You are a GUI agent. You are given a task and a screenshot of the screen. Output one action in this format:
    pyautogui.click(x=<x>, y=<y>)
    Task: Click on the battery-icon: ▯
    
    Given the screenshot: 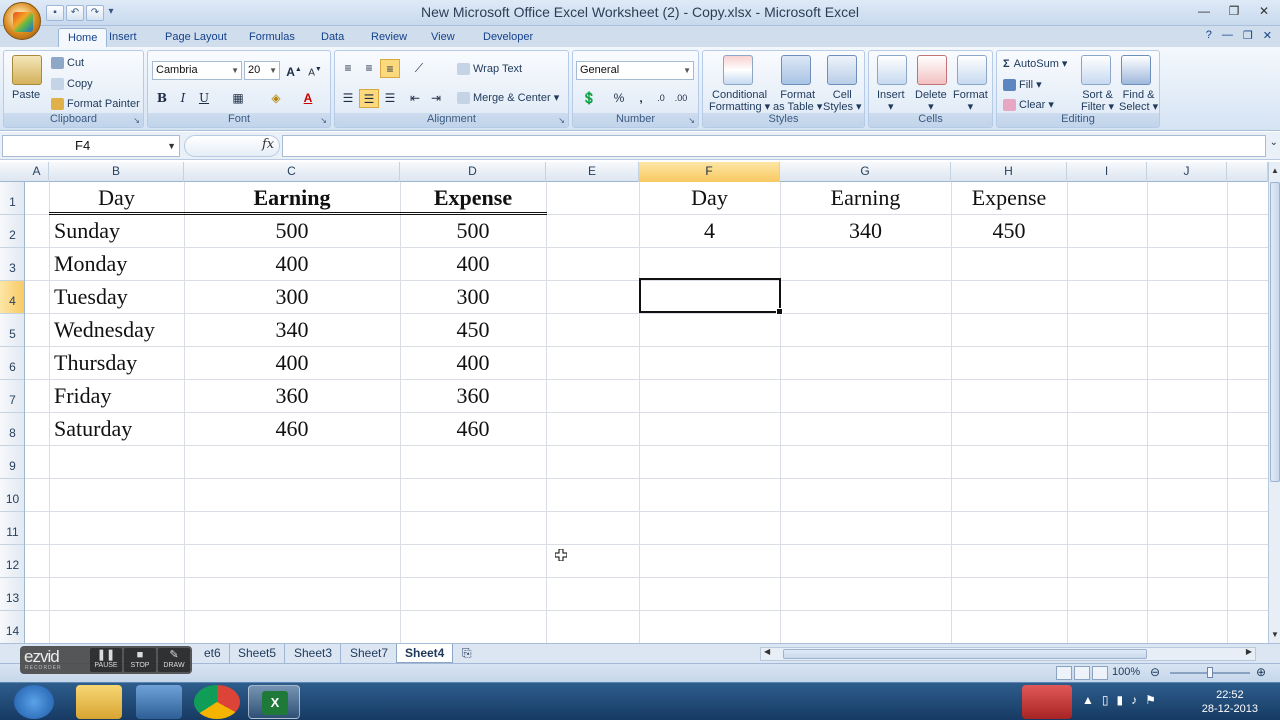 What is the action you would take?
    pyautogui.click(x=1105, y=700)
    